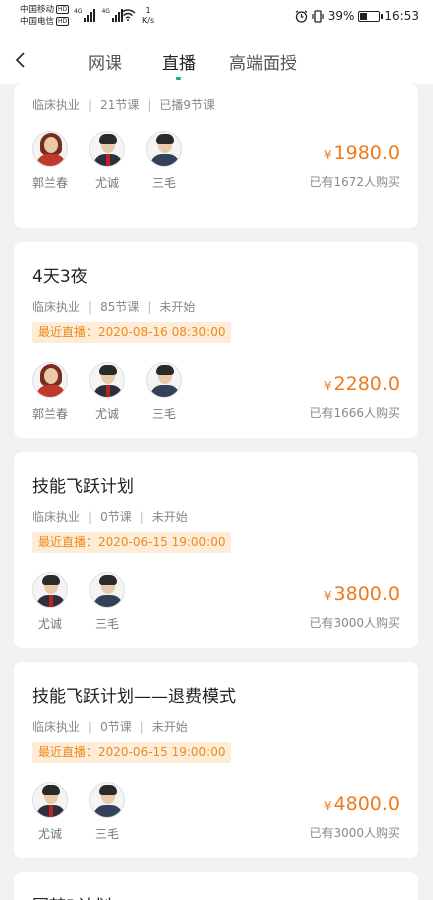 The height and width of the screenshot is (900, 433). I want to click on price-value: 3800.0, so click(366, 594).